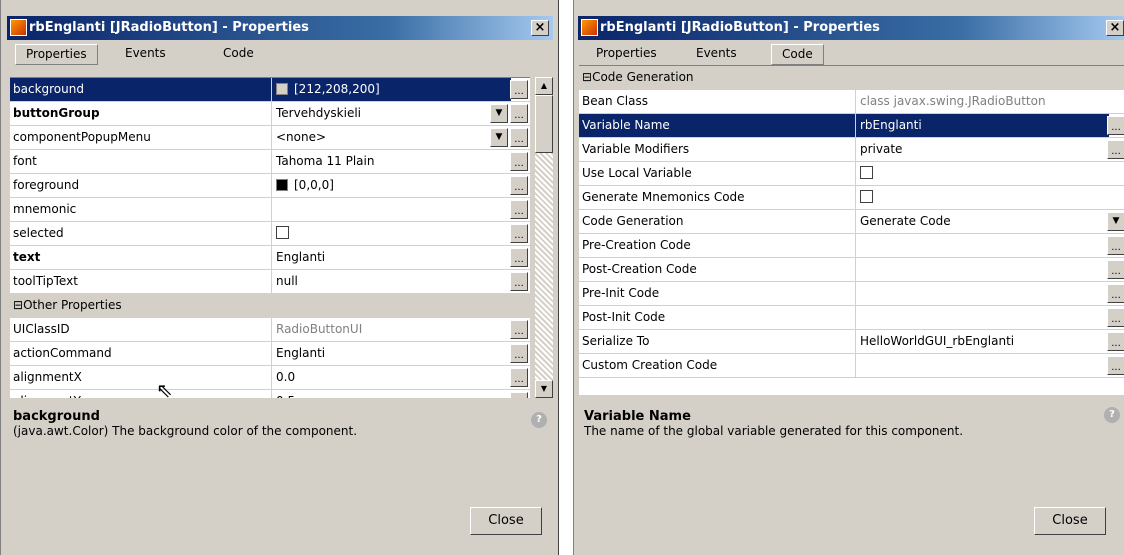 This screenshot has width=1124, height=555. What do you see at coordinates (544, 389) in the screenshot?
I see `scroll-down-icon: ▼` at bounding box center [544, 389].